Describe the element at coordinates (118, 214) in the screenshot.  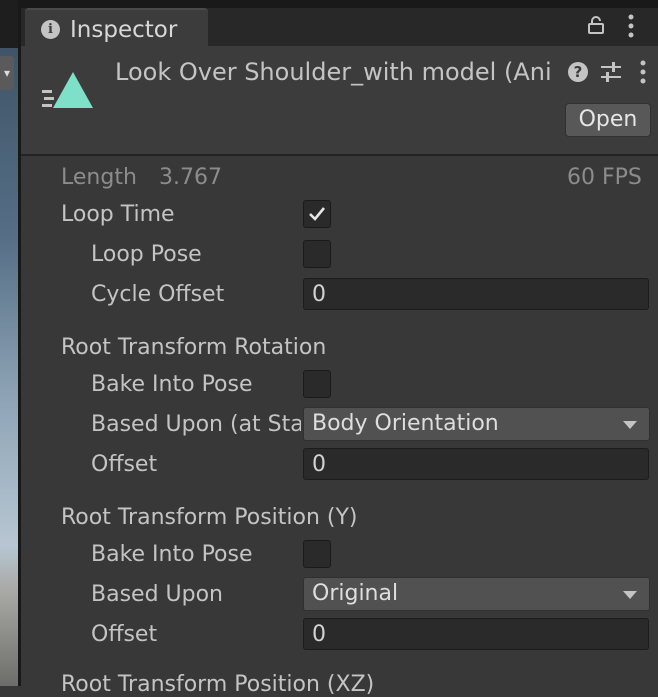
I see `loop-time-label: Loop Time` at that location.